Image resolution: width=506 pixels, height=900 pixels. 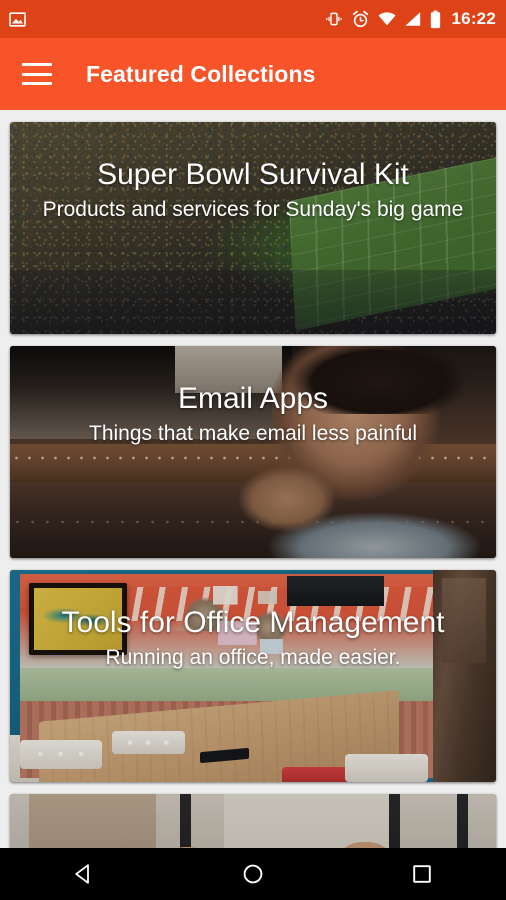 I want to click on alarm-icon, so click(x=360, y=18).